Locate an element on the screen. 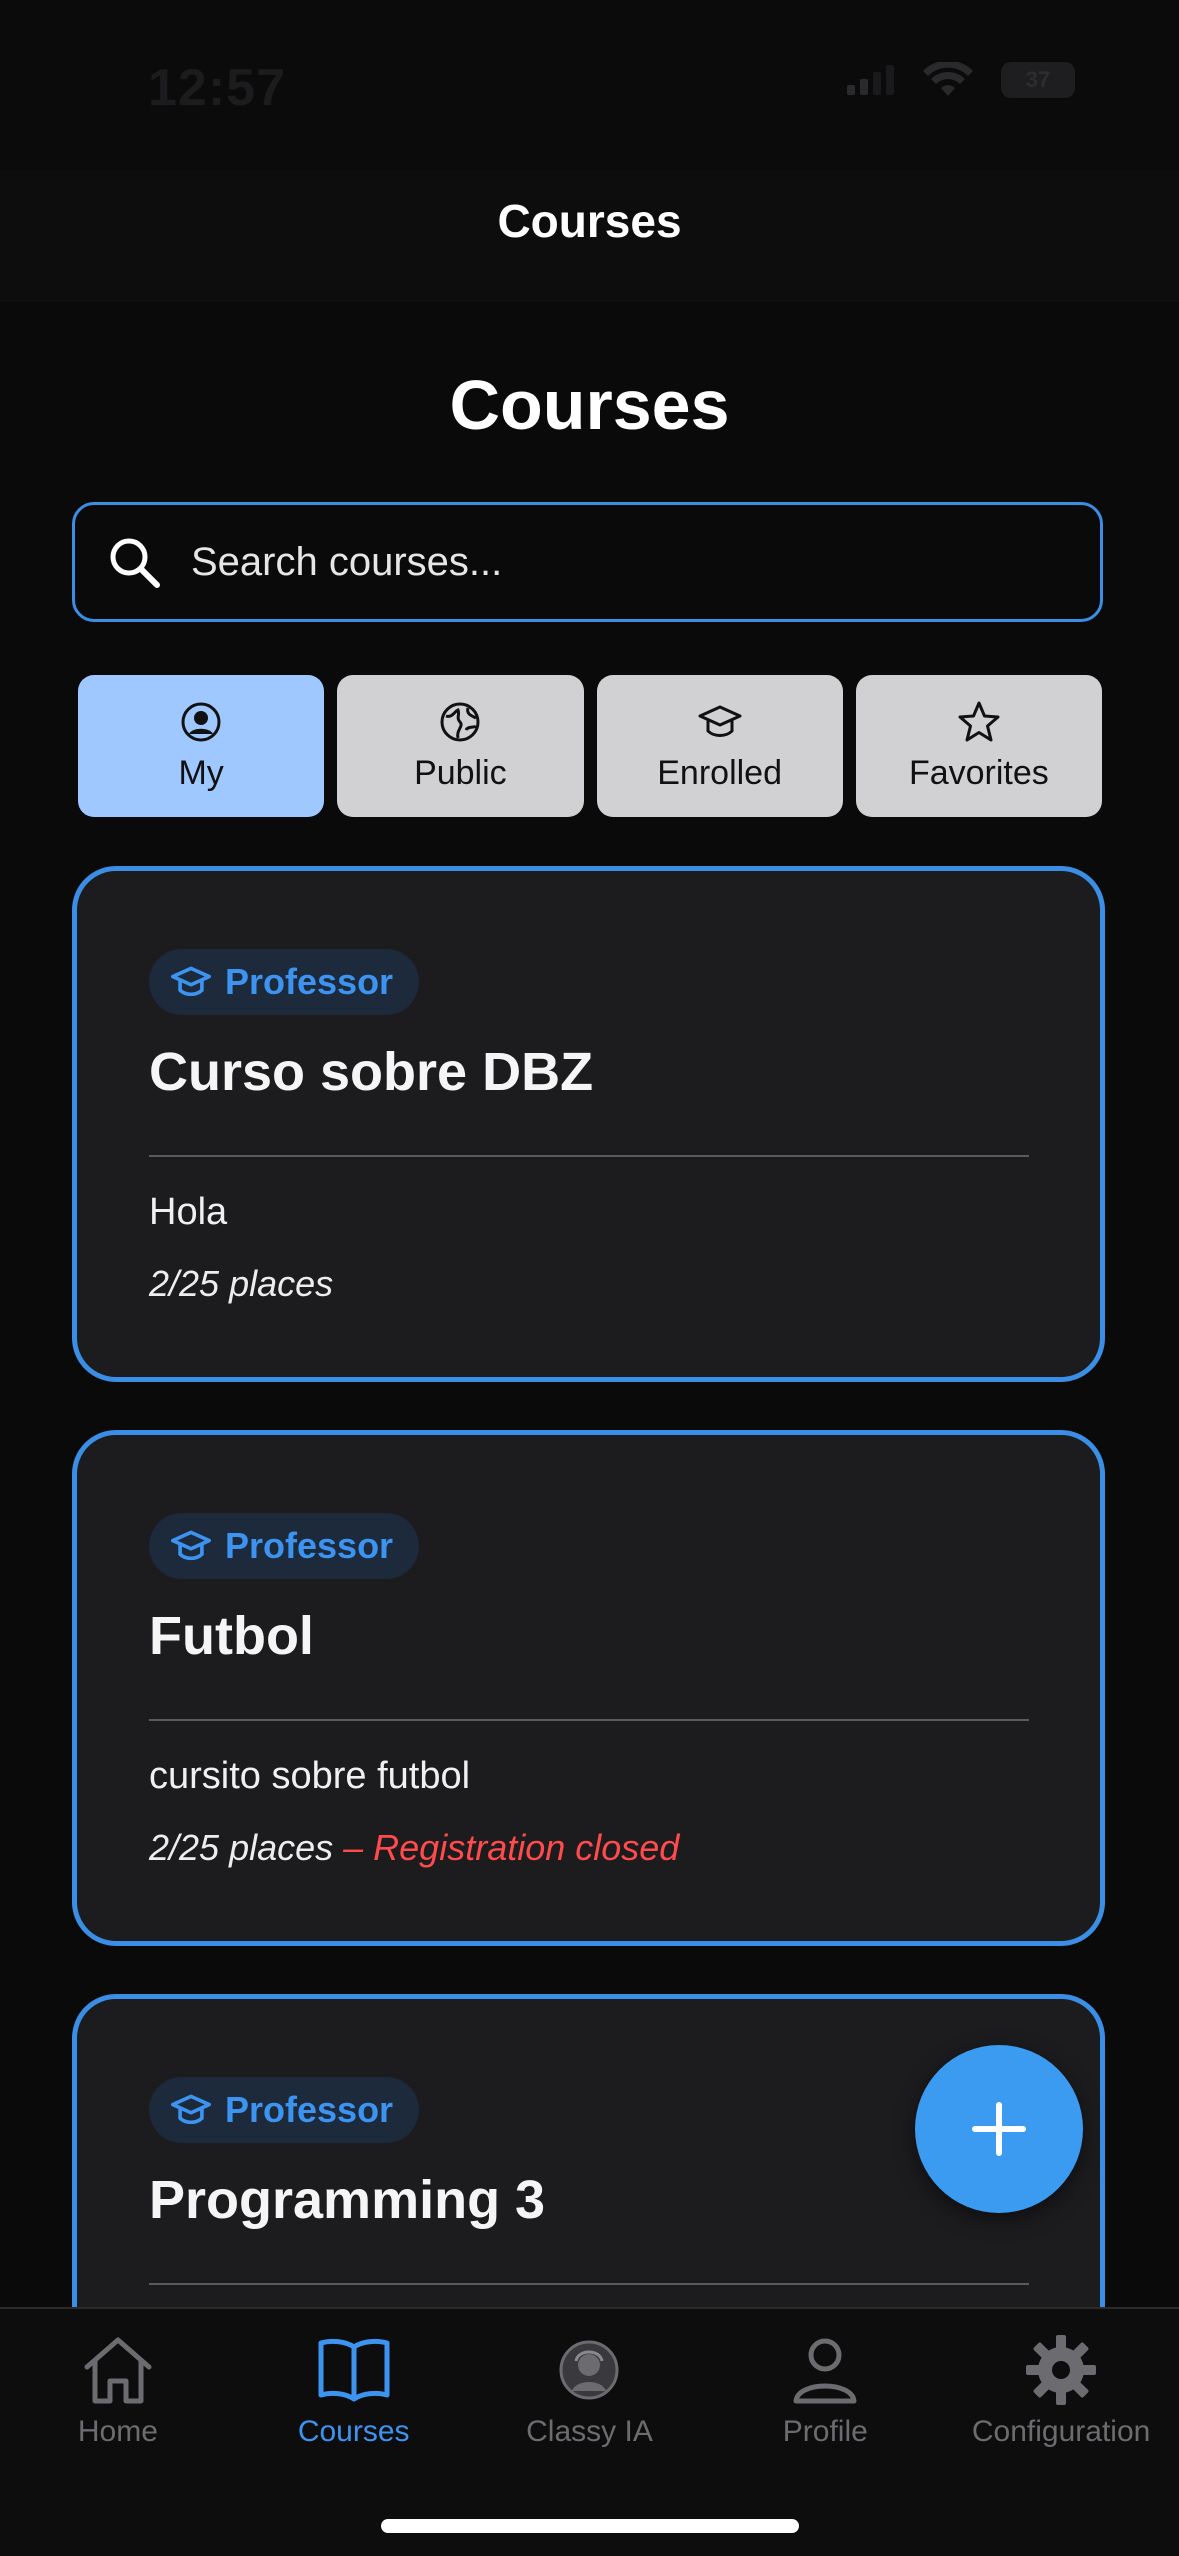  navigation-header: Courses is located at coordinates (589, 235).